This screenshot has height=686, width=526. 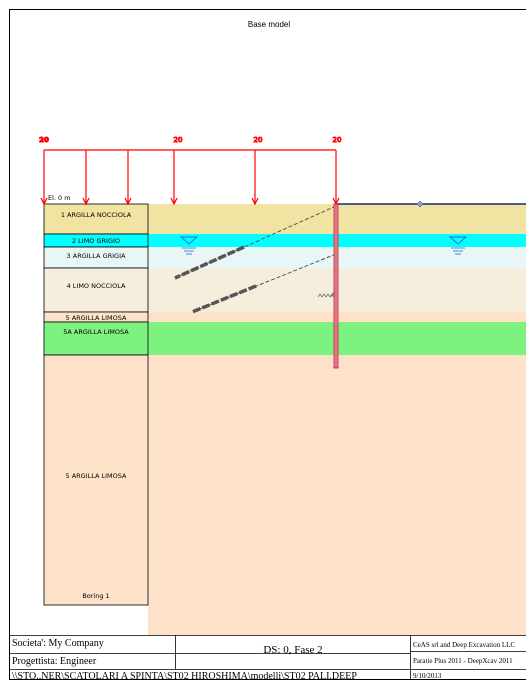 What do you see at coordinates (96, 338) in the screenshot?
I see `boring-cell-5a` at bounding box center [96, 338].